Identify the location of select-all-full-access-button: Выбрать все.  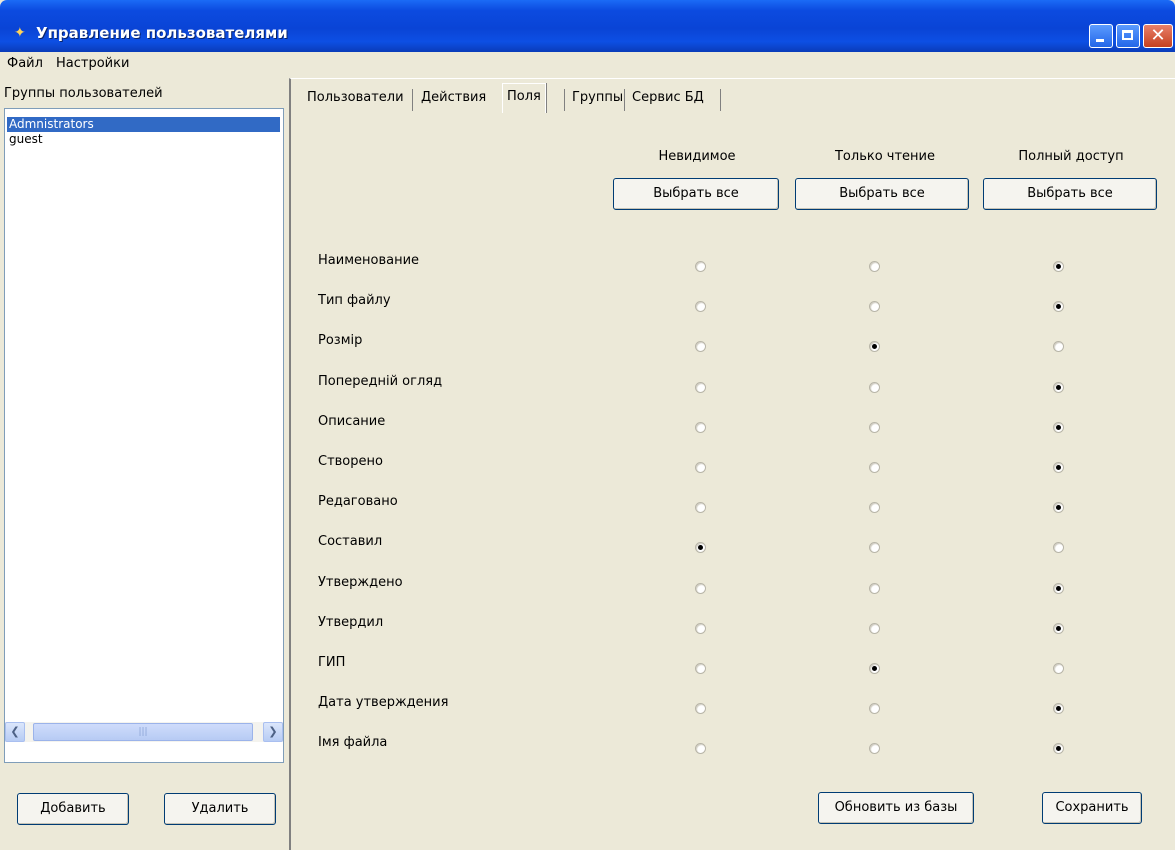
(1070, 194).